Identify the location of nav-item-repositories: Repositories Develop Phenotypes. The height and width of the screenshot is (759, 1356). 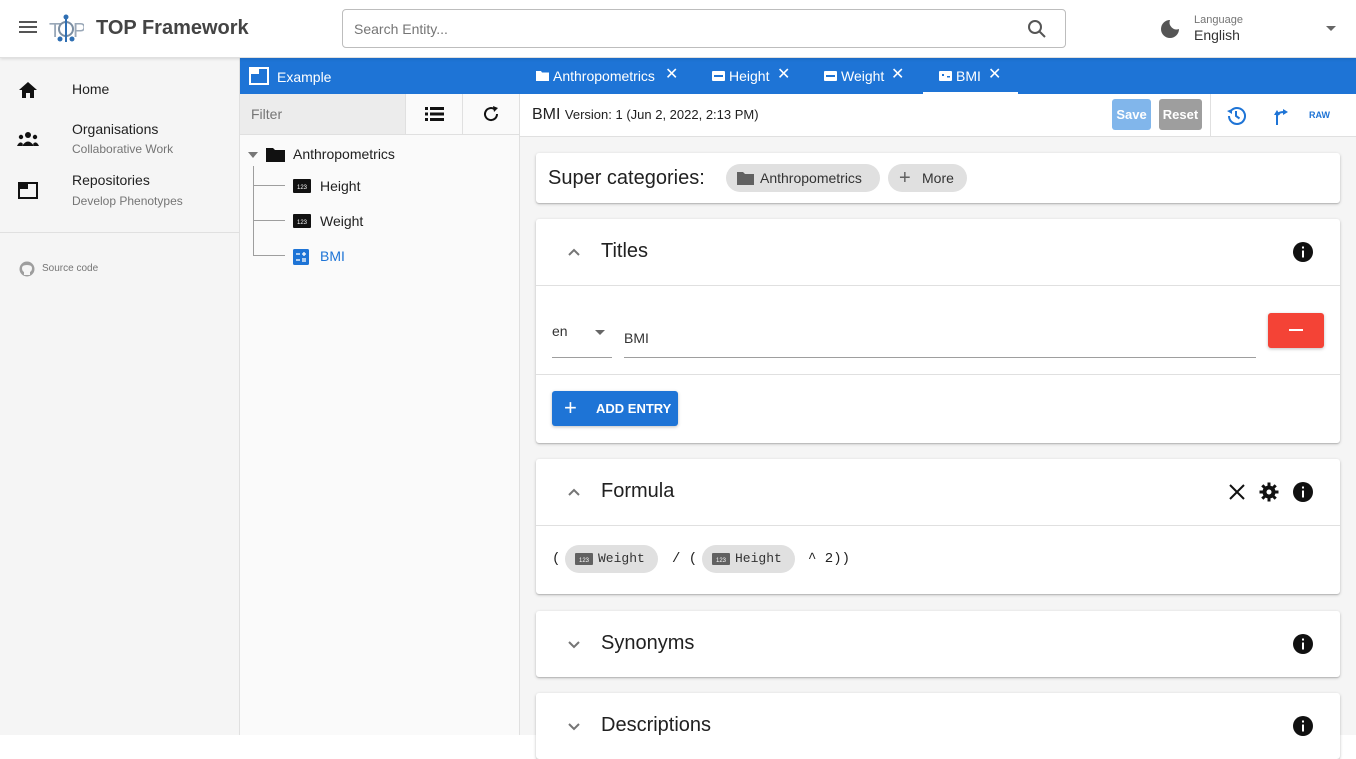
(119, 191).